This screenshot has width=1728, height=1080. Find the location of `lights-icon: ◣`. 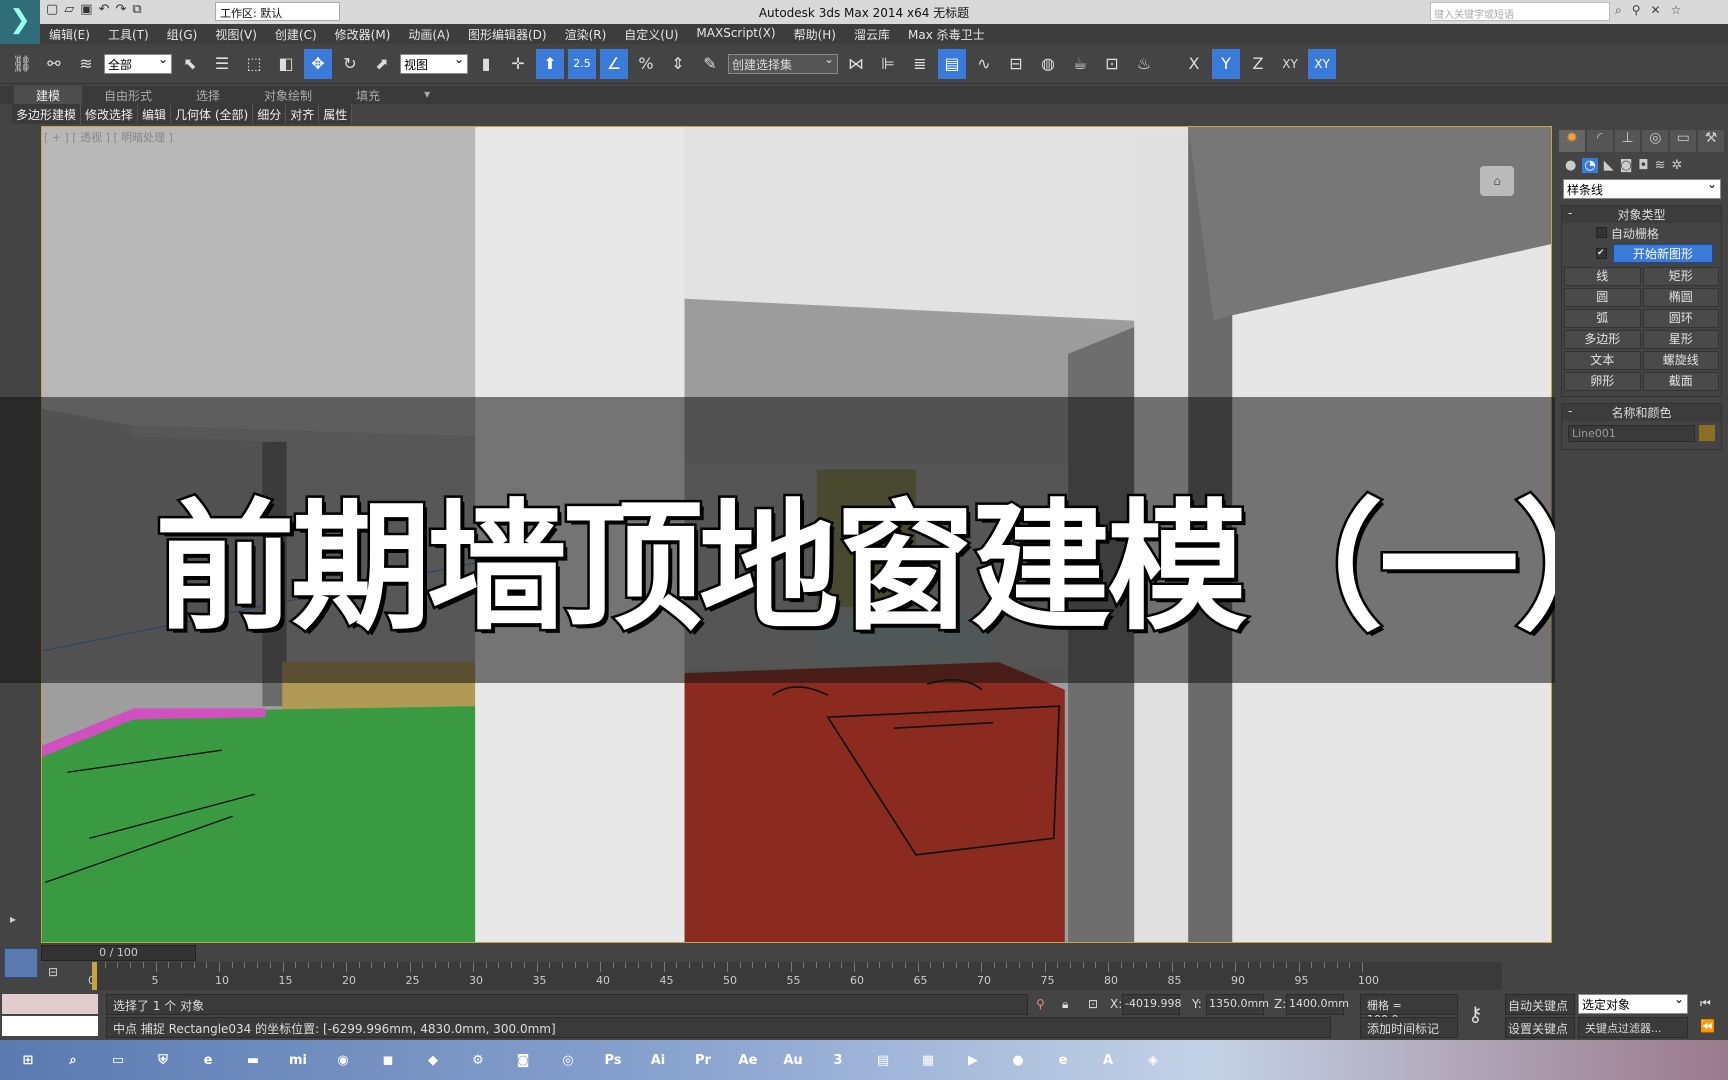

lights-icon: ◣ is located at coordinates (1609, 165).